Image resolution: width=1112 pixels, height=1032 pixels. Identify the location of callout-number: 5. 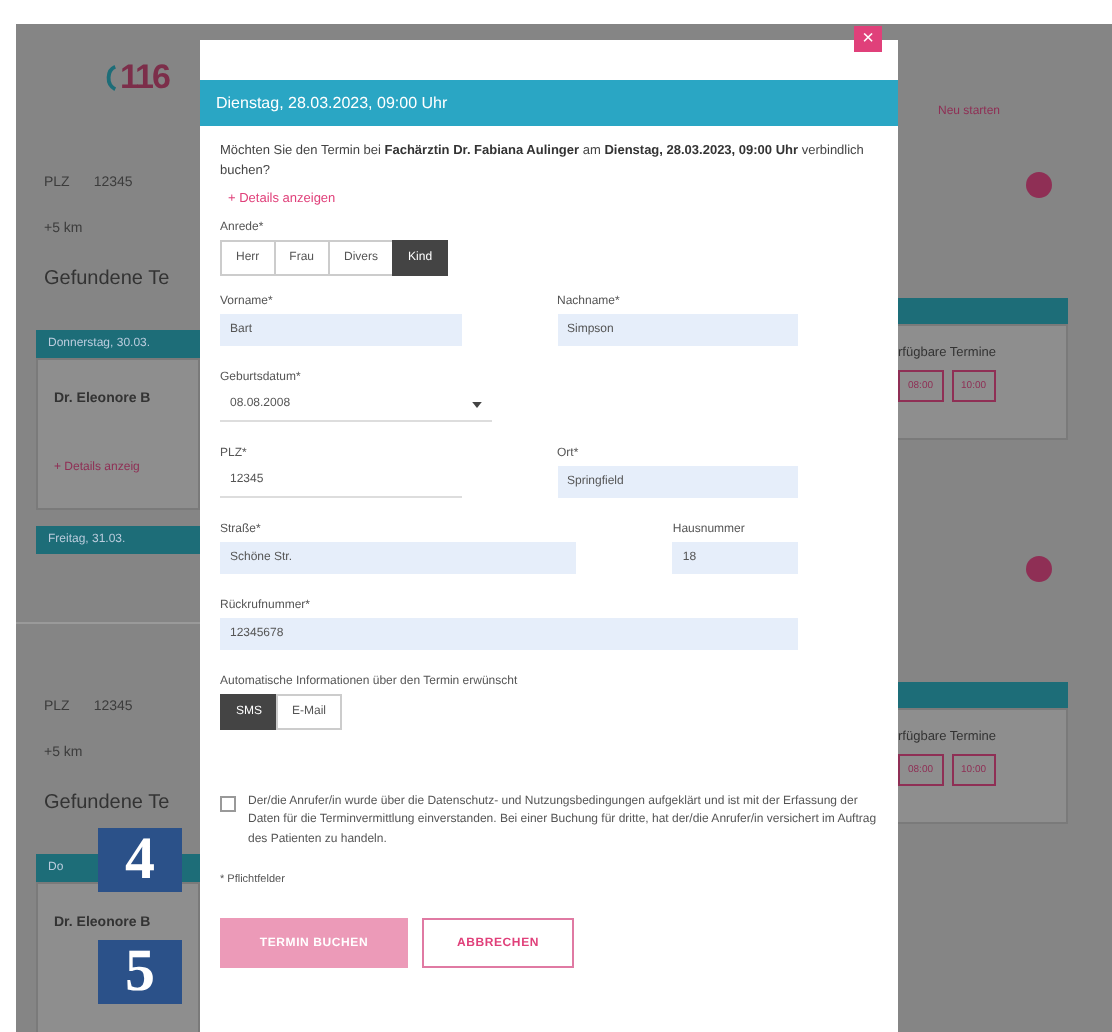
(140, 972).